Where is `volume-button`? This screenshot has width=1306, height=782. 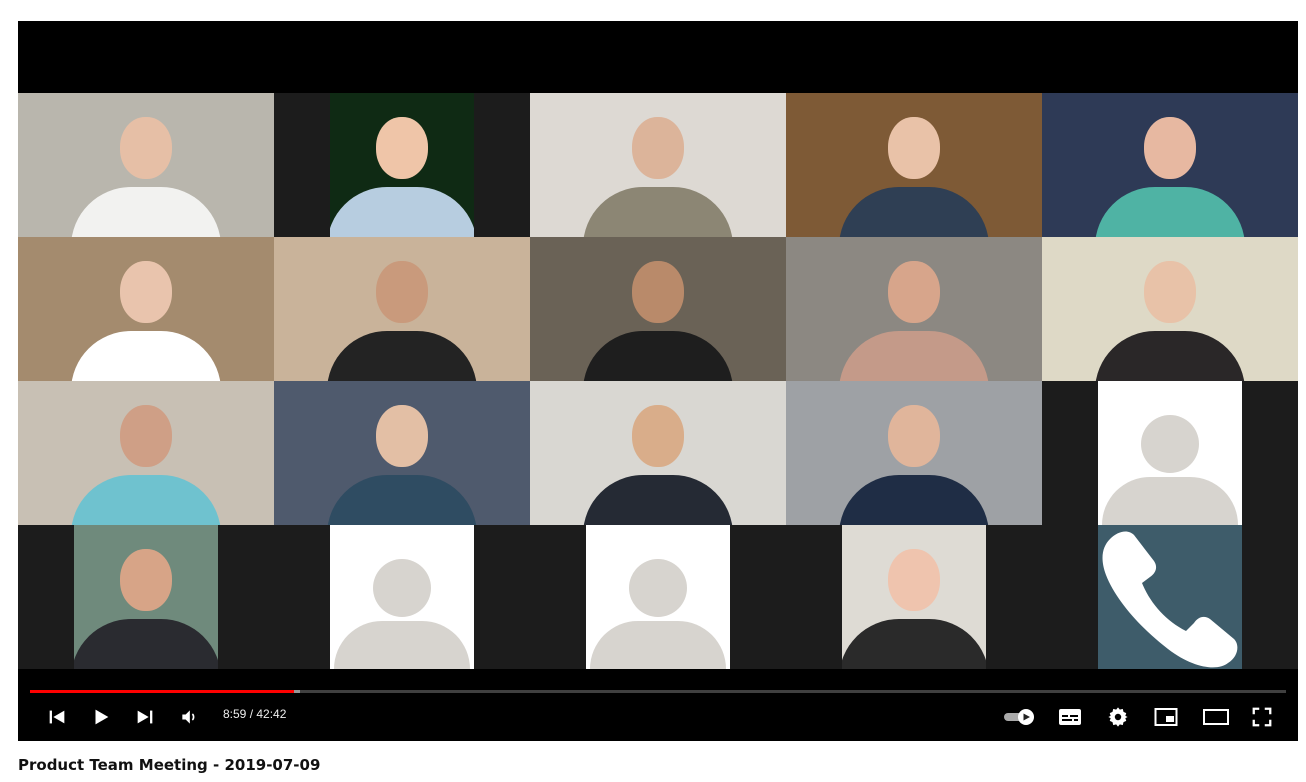
volume-button is located at coordinates (189, 717).